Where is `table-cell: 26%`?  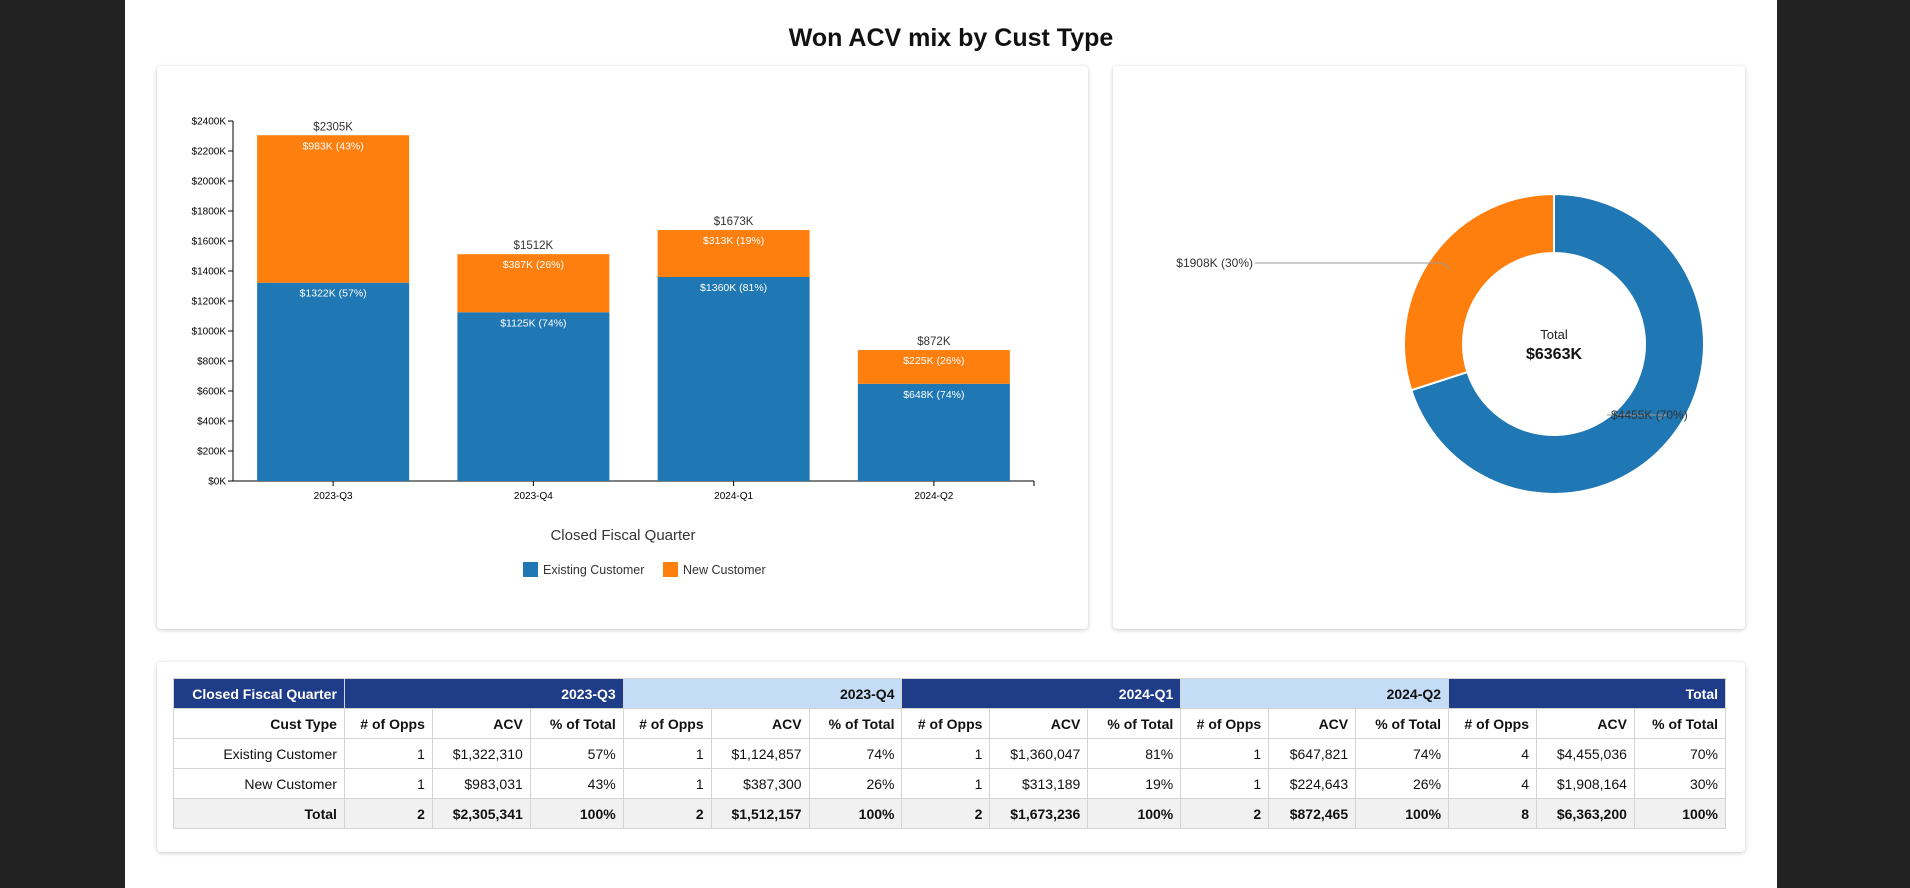 table-cell: 26% is located at coordinates (1402, 783).